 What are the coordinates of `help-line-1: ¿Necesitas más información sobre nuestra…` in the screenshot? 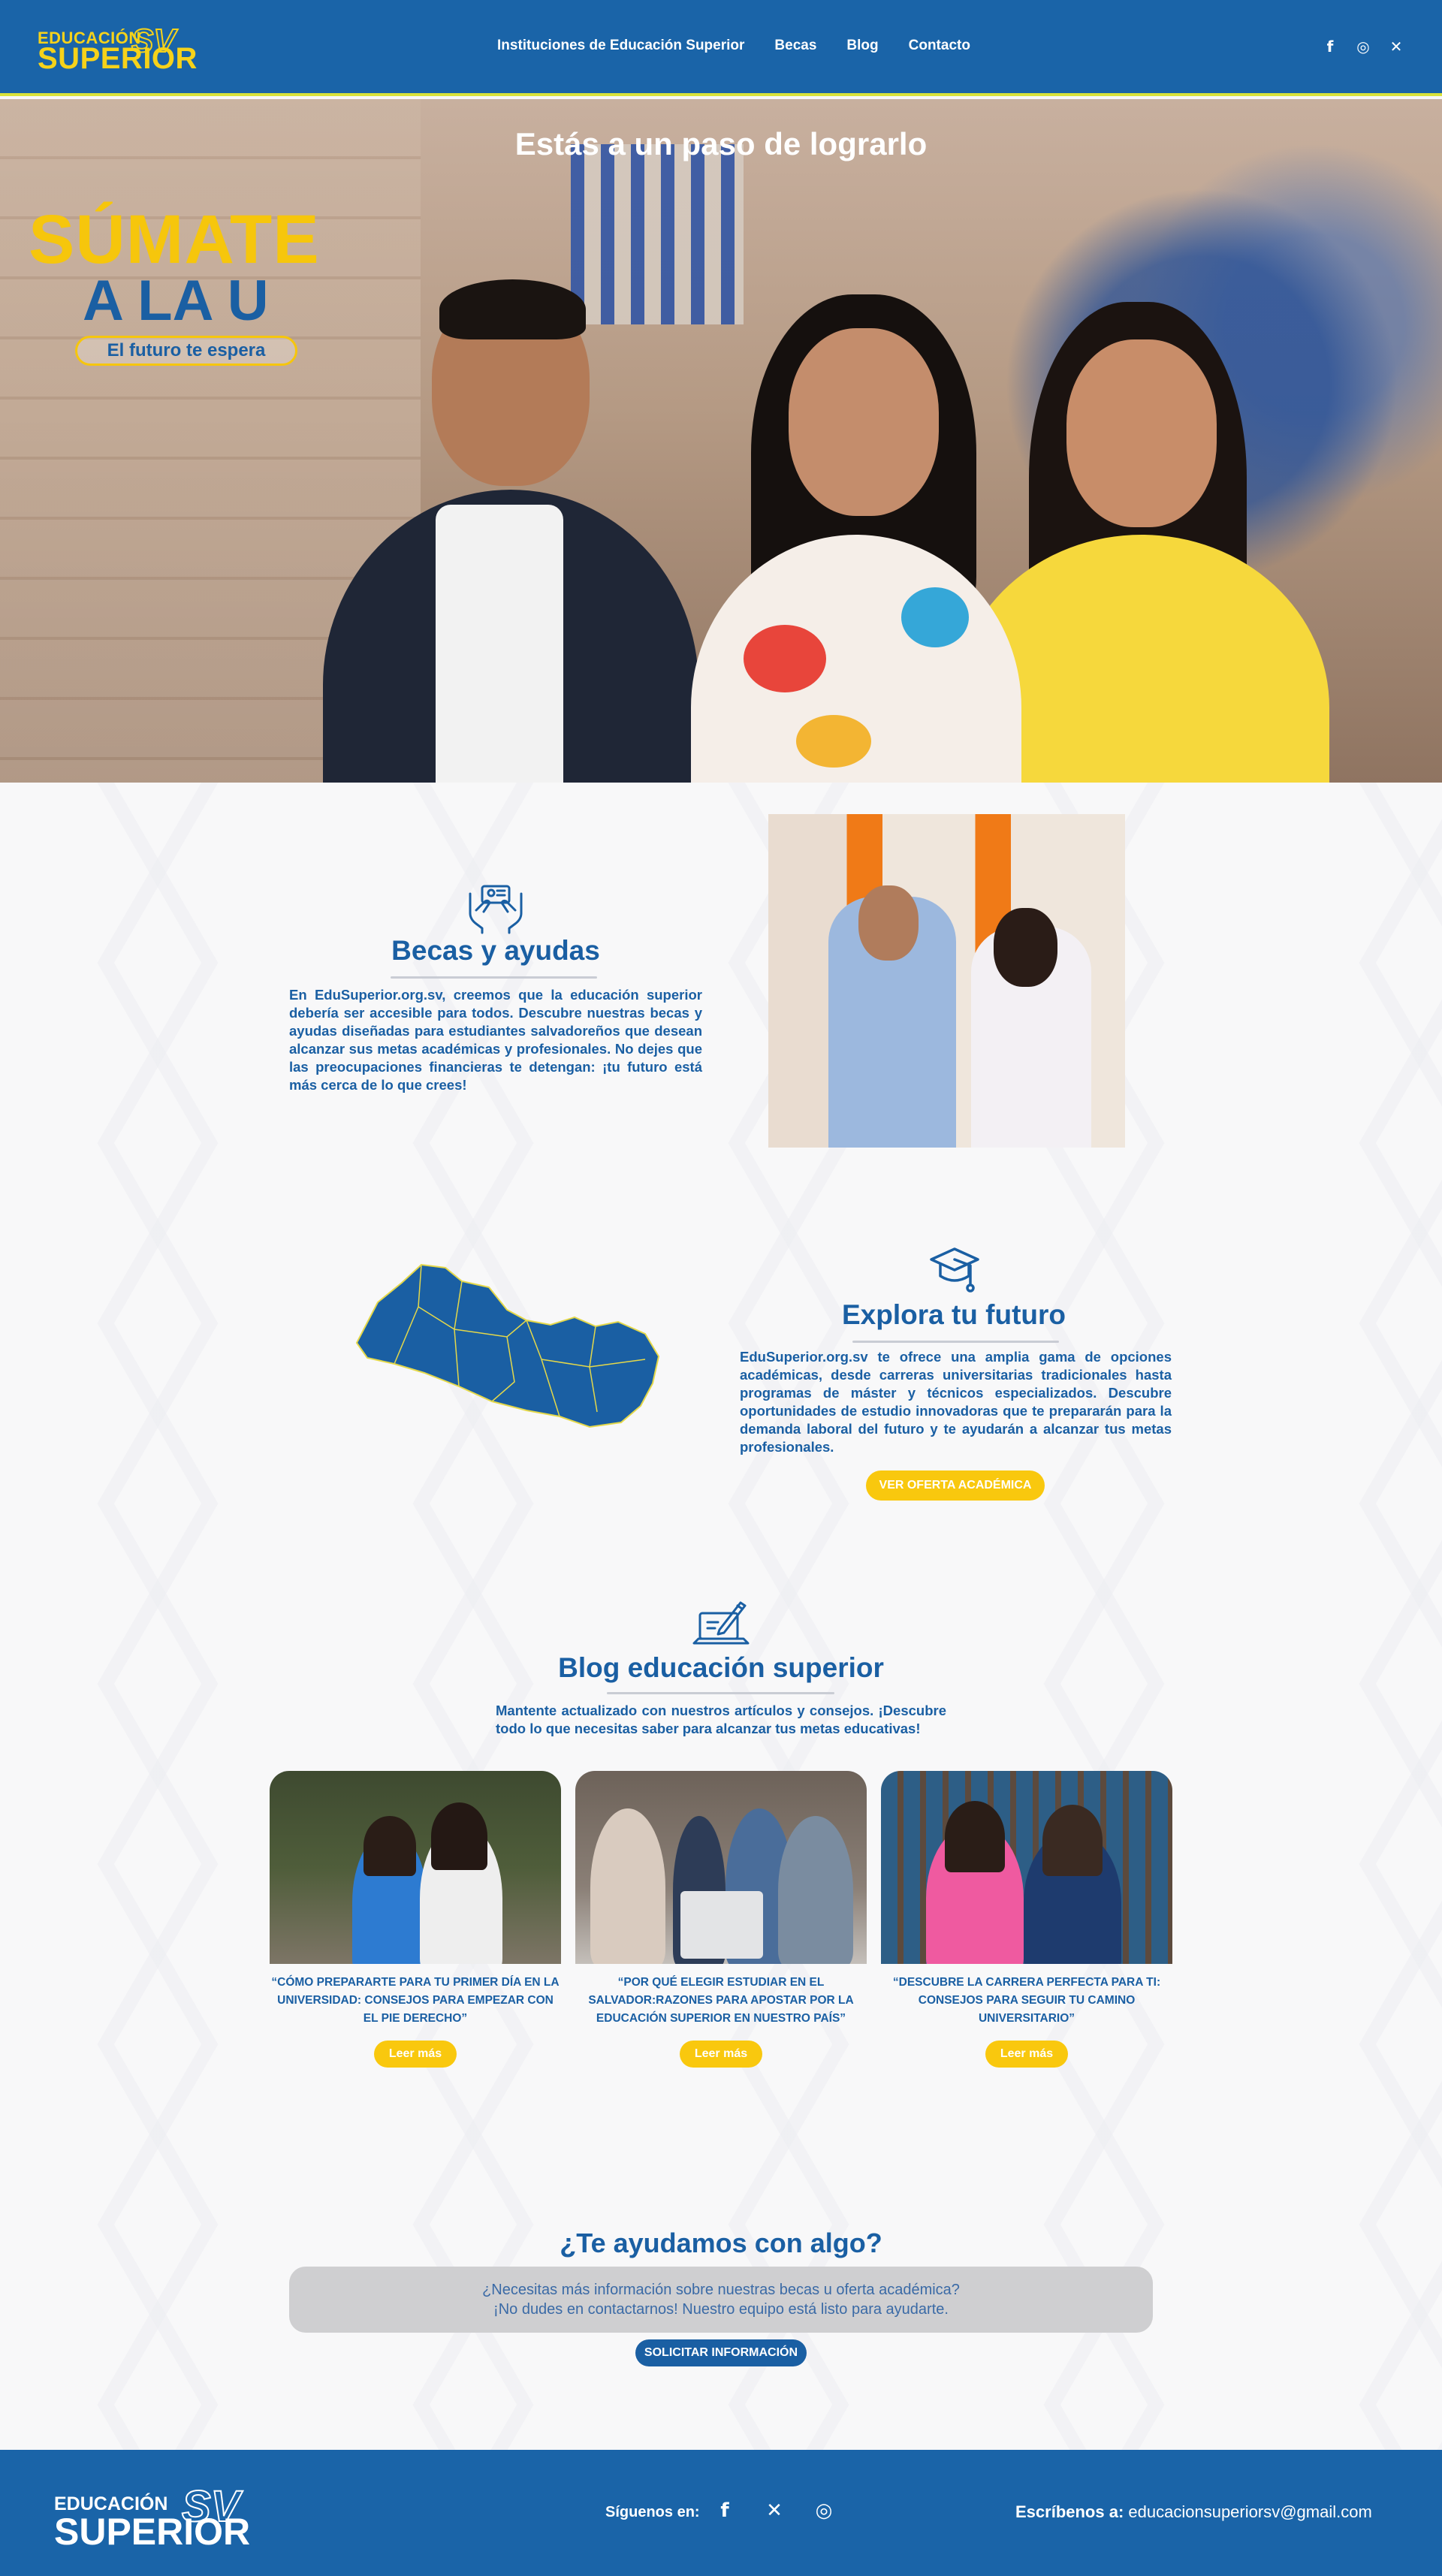 It's located at (721, 2290).